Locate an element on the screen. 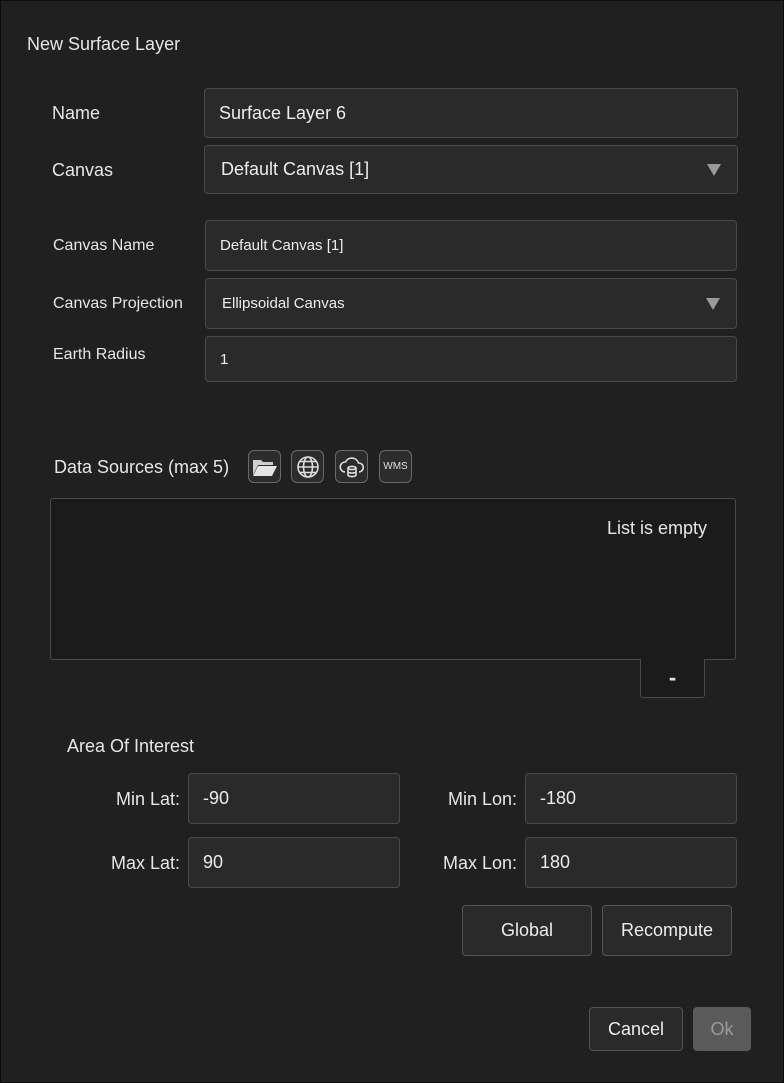 The width and height of the screenshot is (784, 1083). dialog-title: New Surface Layer is located at coordinates (104, 44).